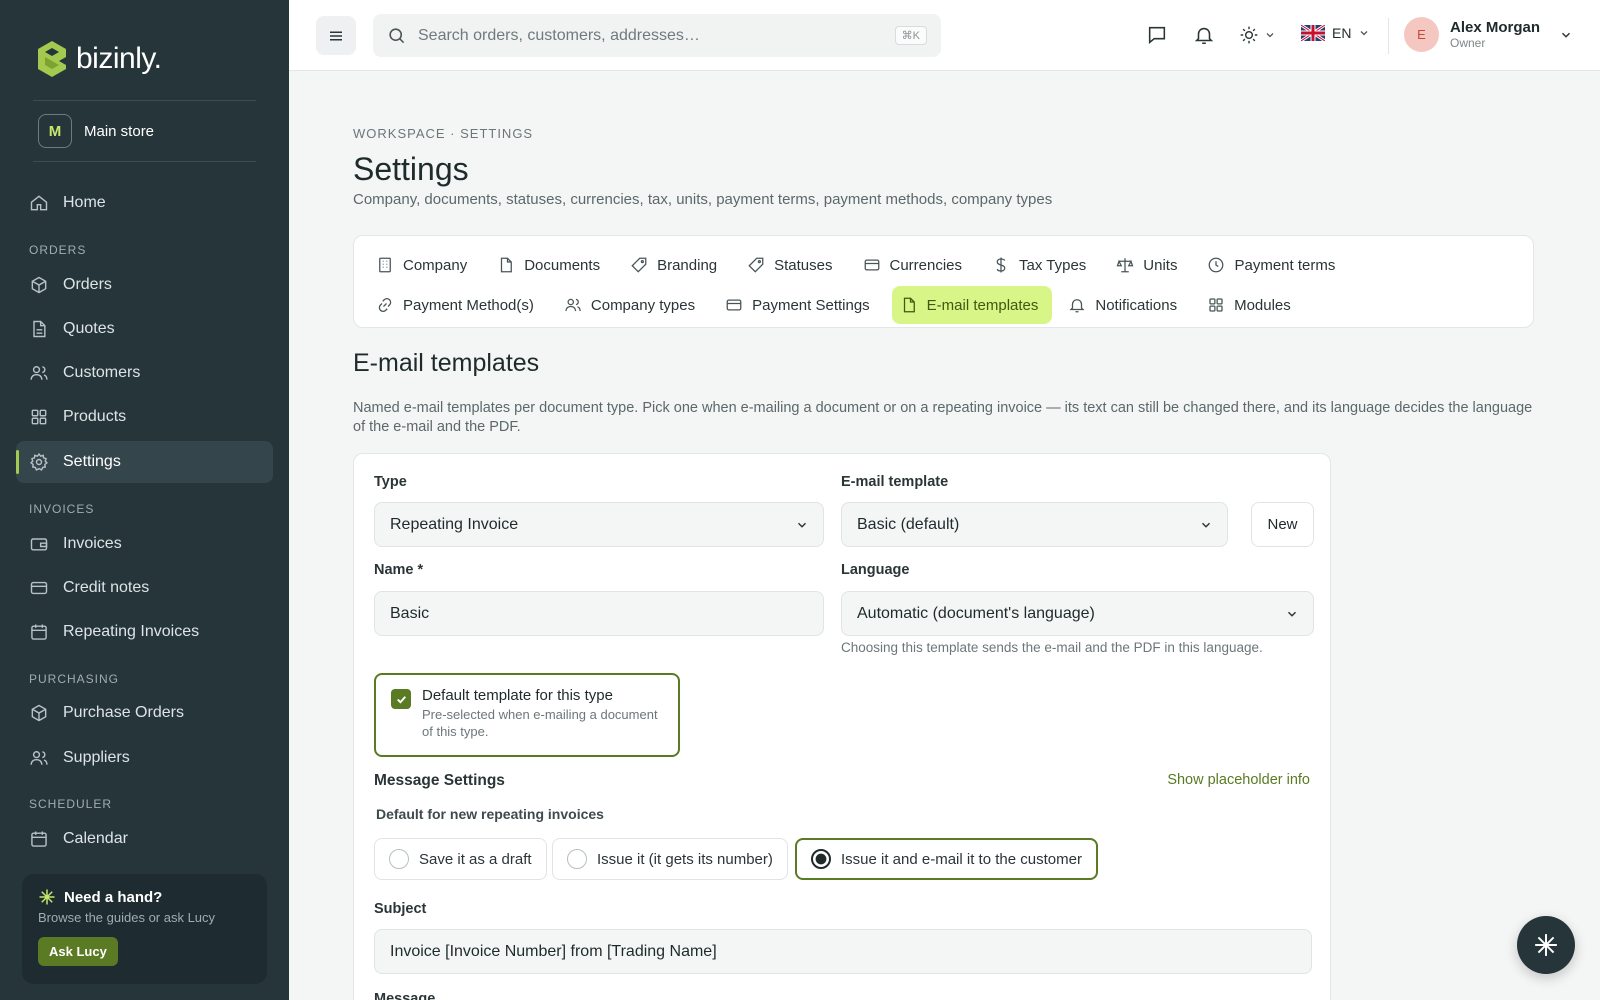 Image resolution: width=1600 pixels, height=1000 pixels. Describe the element at coordinates (792, 265) in the screenshot. I see `tab-statuses: Statuses` at that location.